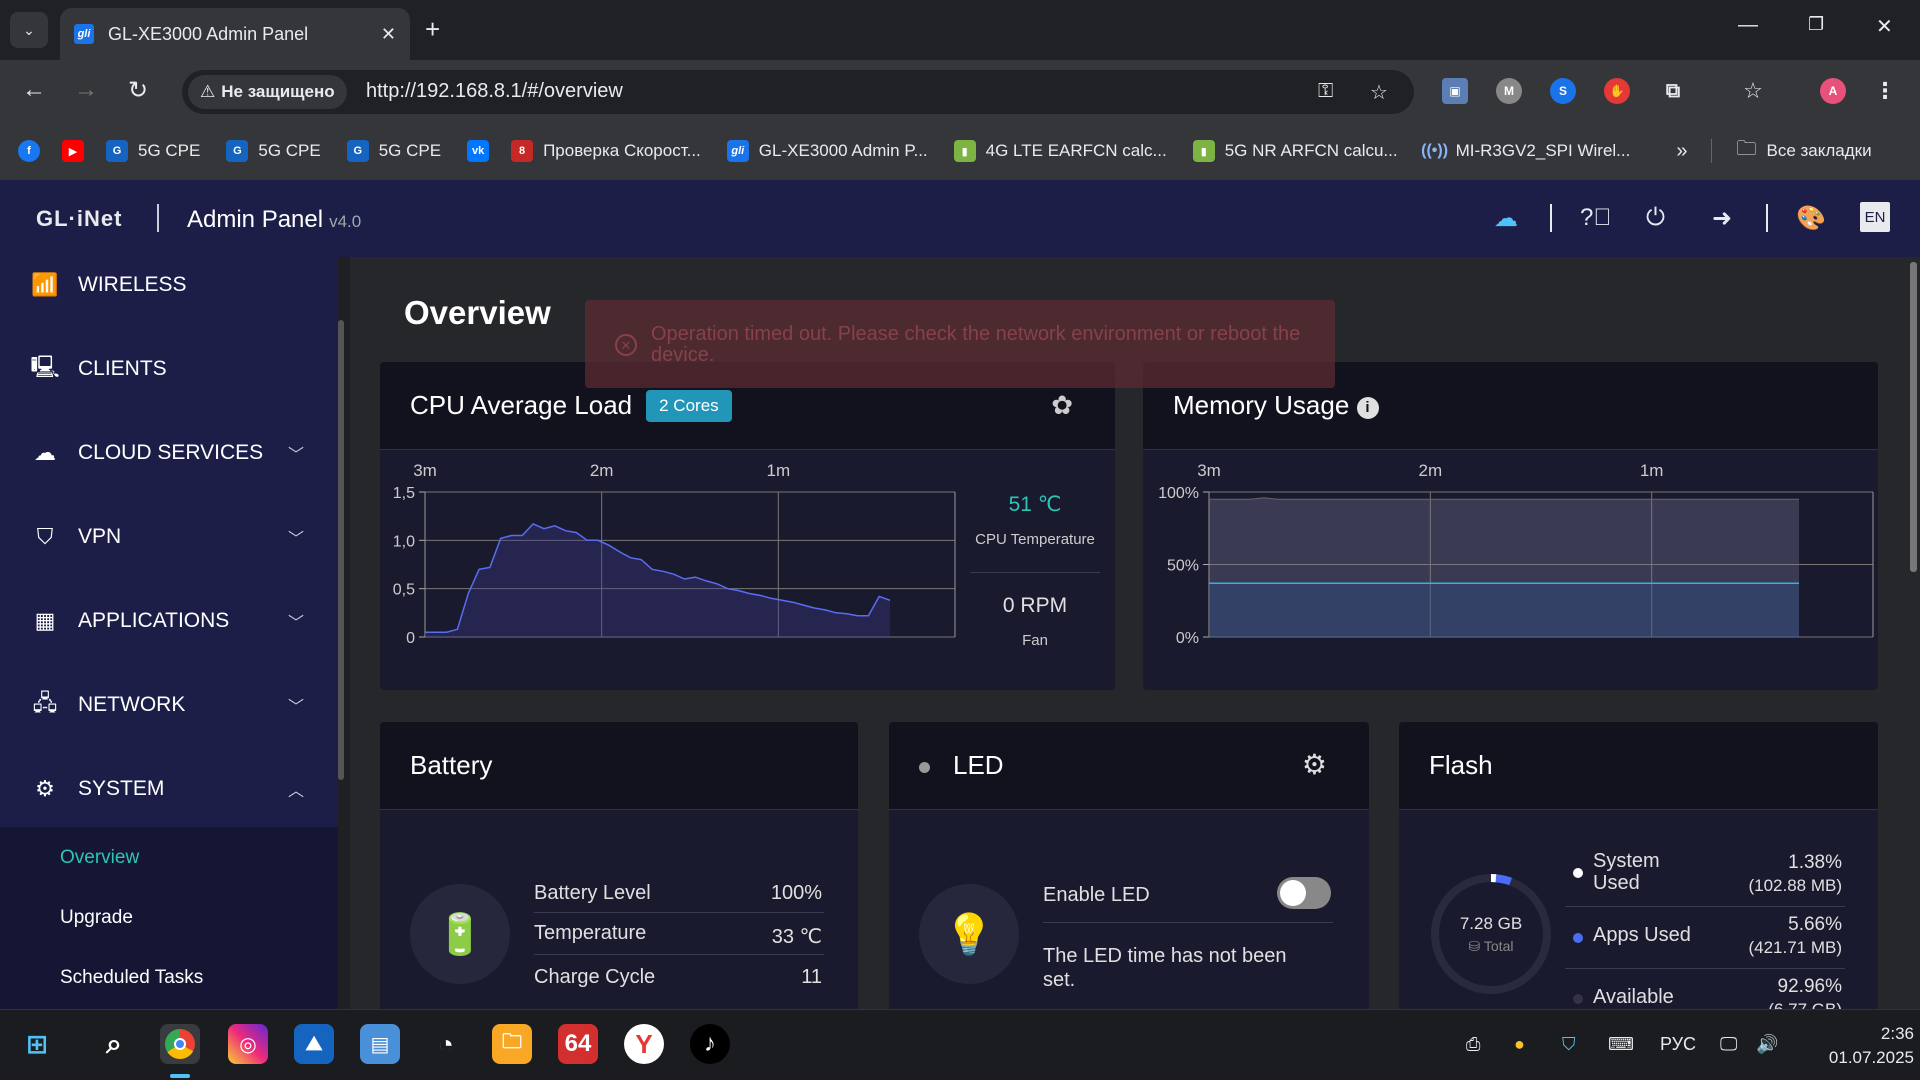  What do you see at coordinates (1809, 986) in the screenshot?
I see `available-pct: 92.96%` at bounding box center [1809, 986].